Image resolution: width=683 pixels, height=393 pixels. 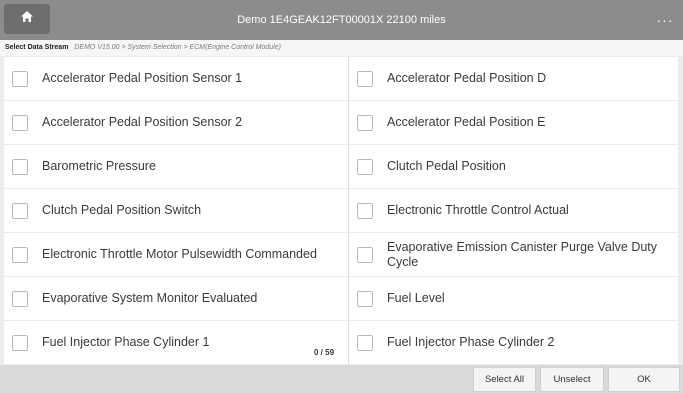 I want to click on home-icon, so click(x=27, y=19).